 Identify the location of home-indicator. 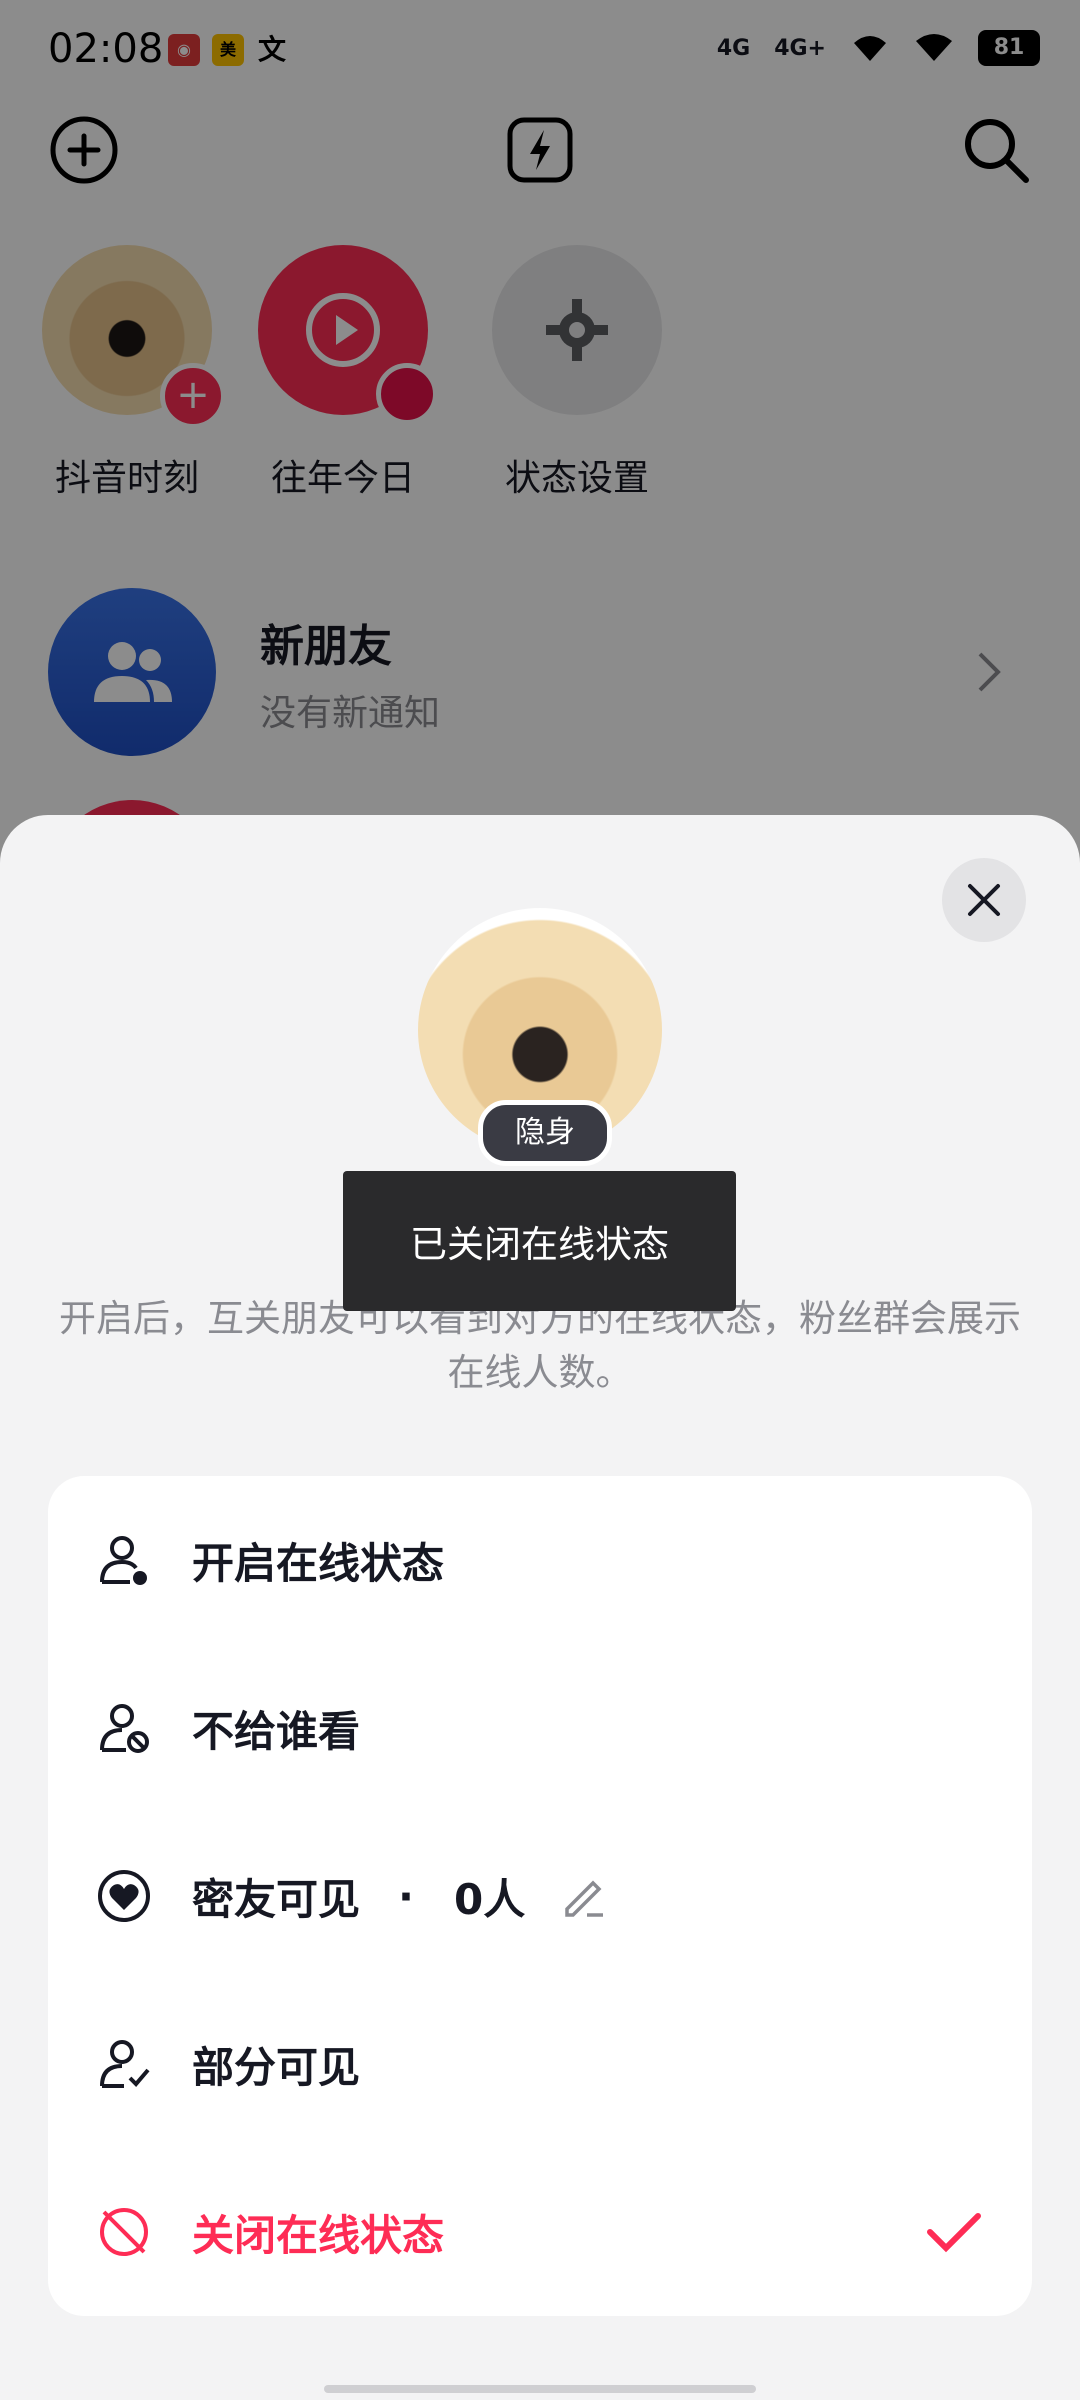
(540, 2389).